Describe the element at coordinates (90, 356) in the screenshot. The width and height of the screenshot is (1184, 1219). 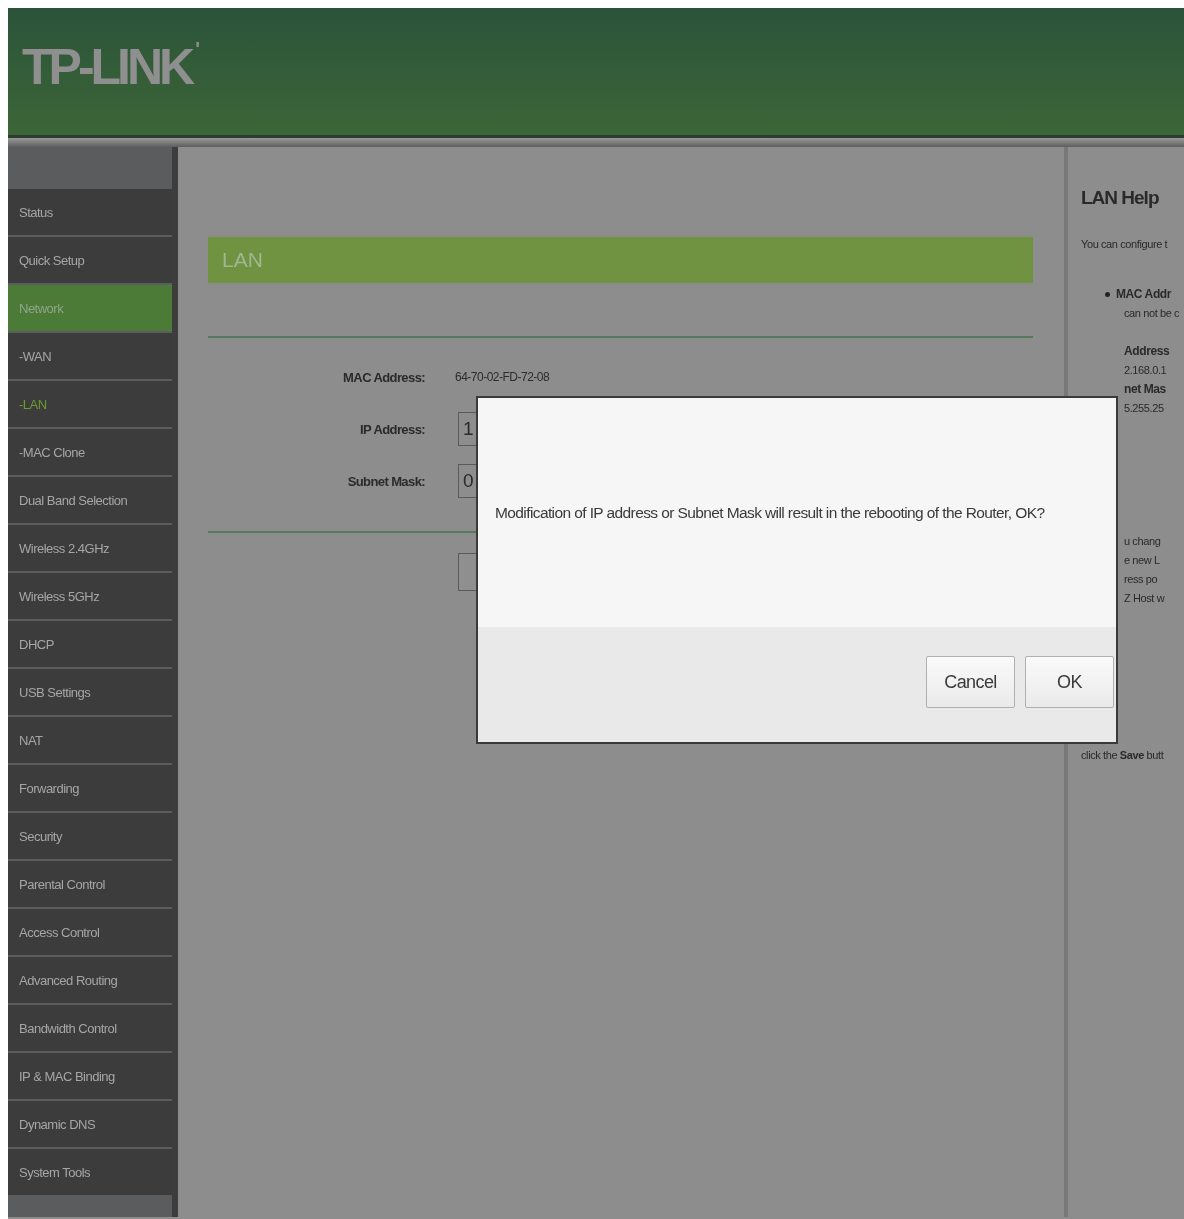
I see `sidebar-item: -WAN` at that location.